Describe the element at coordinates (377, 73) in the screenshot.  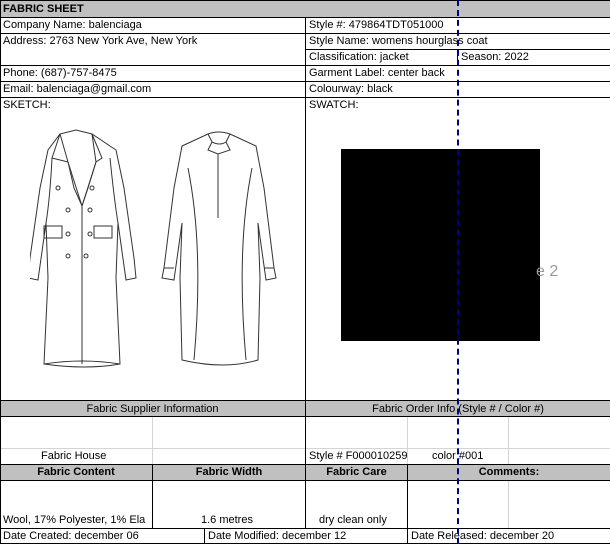
I see `garment-label: Garment Label: center back` at that location.